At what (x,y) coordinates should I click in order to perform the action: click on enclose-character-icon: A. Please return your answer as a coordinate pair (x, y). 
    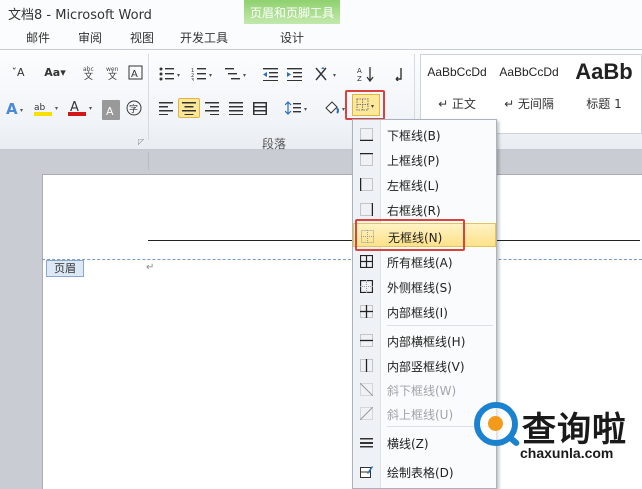
    Looking at the image, I should click on (135, 72).